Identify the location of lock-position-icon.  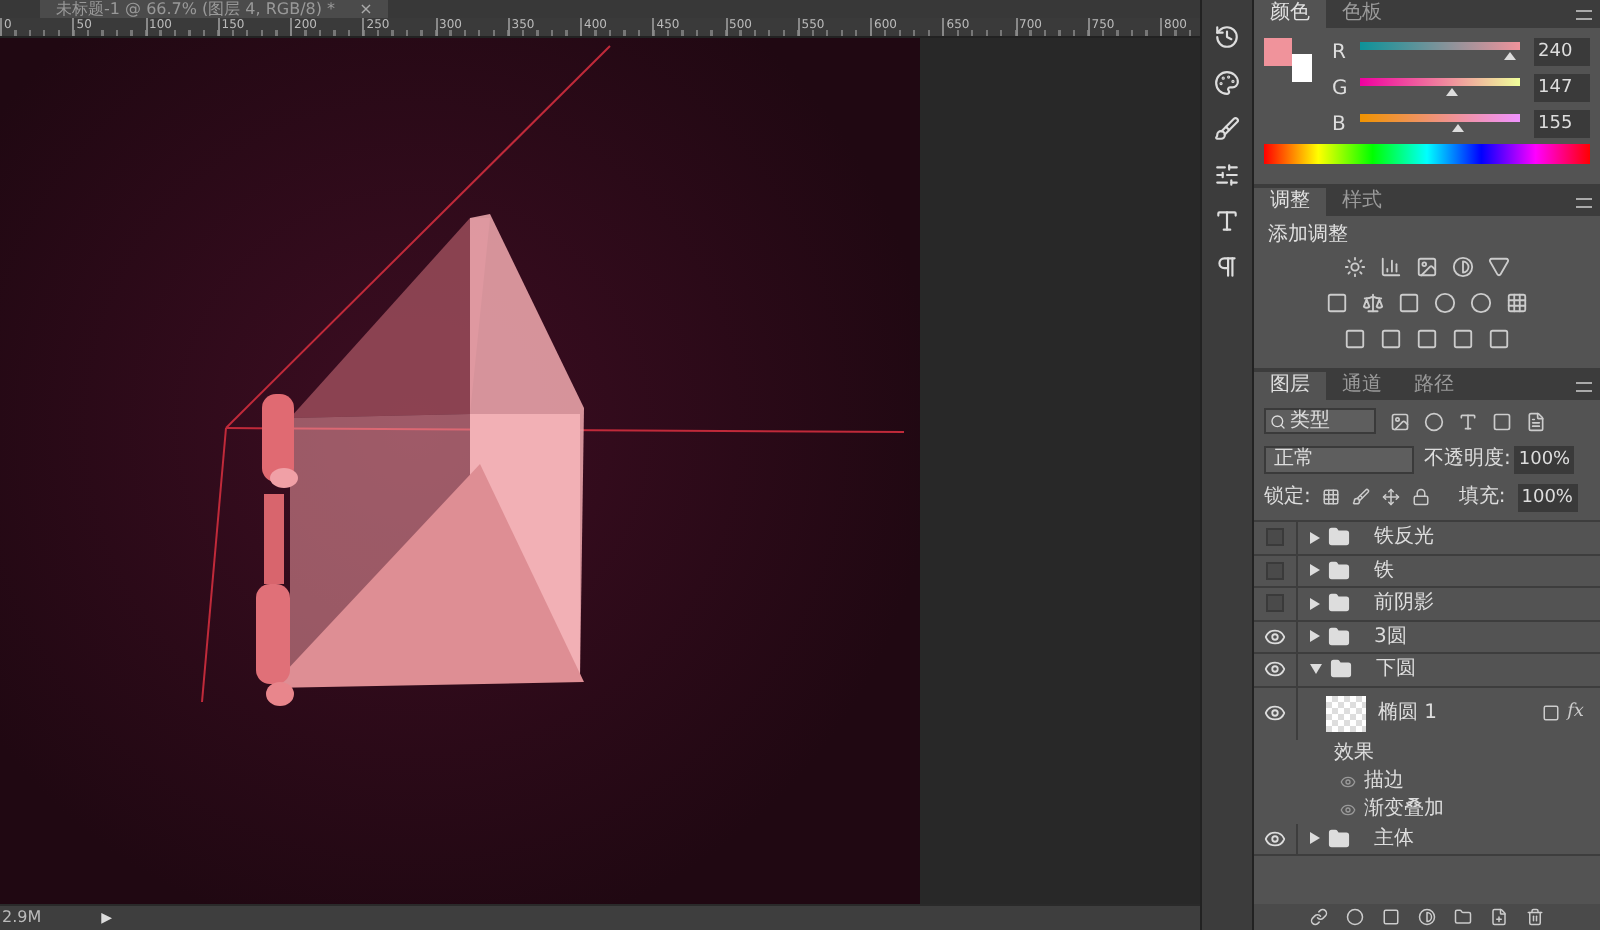
(1391, 497).